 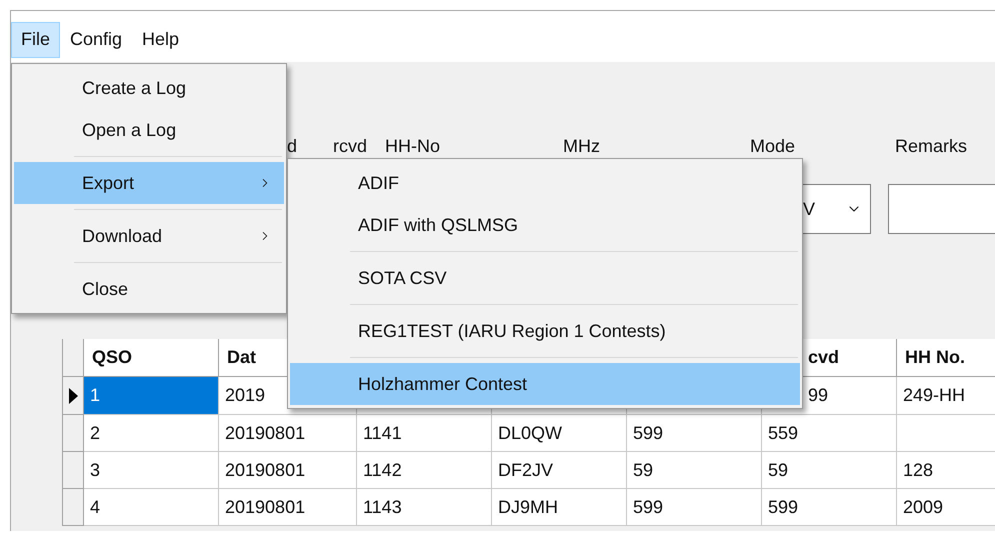 I want to click on menu-item: Export, so click(x=149, y=183).